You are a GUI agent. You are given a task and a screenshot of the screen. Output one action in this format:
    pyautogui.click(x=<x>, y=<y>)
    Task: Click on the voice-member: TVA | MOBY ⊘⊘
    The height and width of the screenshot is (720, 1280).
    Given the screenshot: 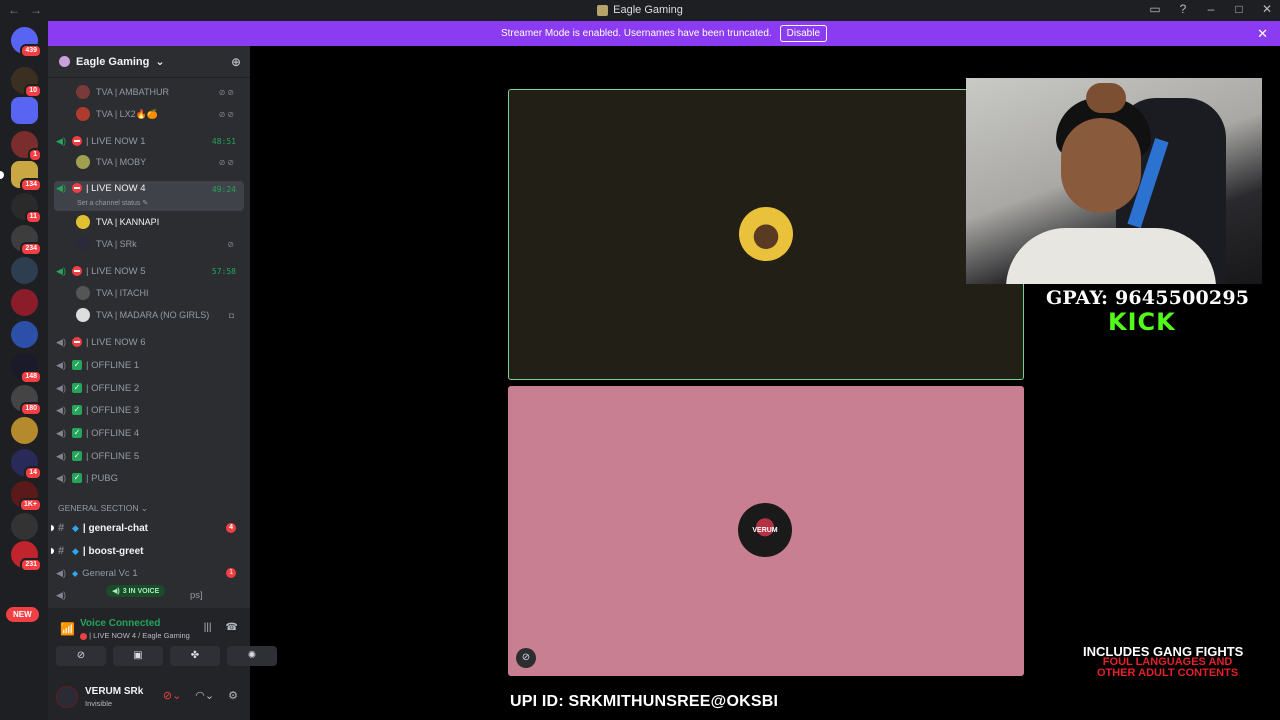 What is the action you would take?
    pyautogui.click(x=160, y=162)
    